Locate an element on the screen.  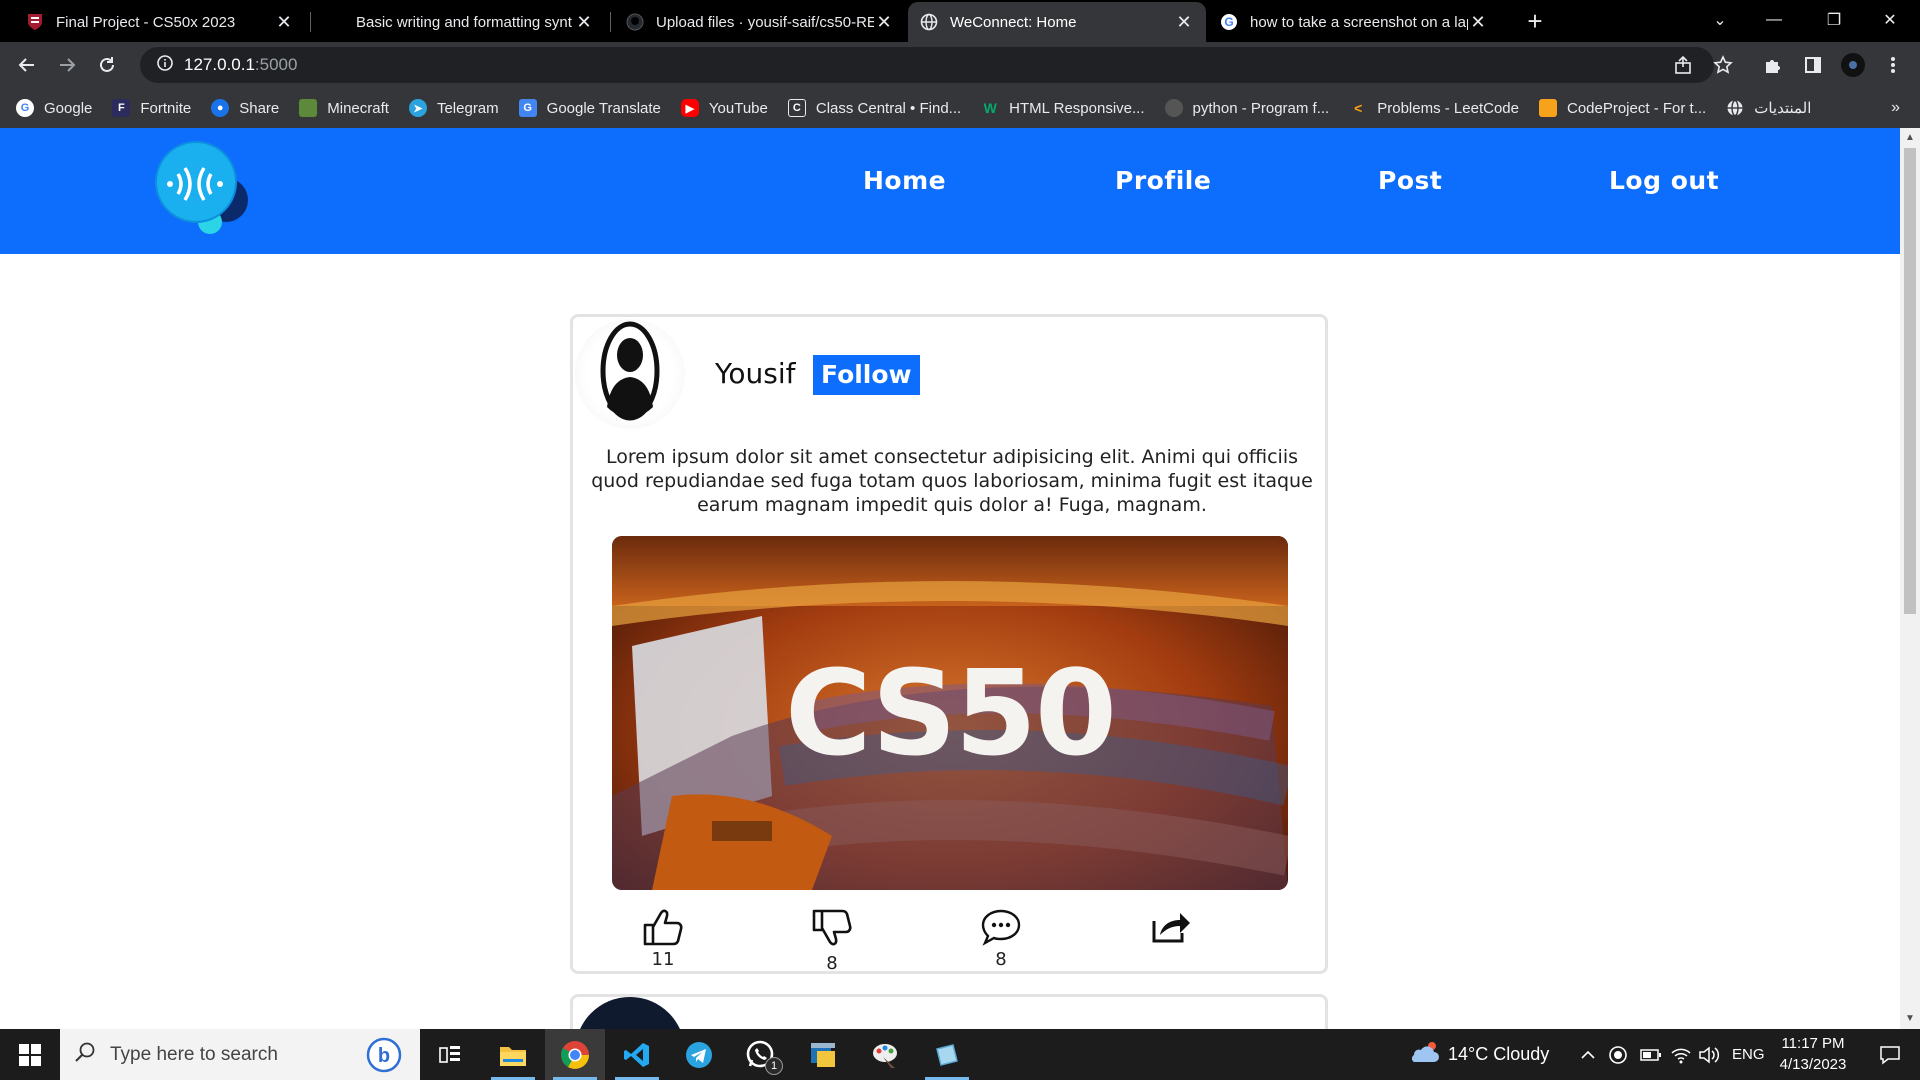
clock-time: 11:17 PM is located at coordinates (1813, 1043).